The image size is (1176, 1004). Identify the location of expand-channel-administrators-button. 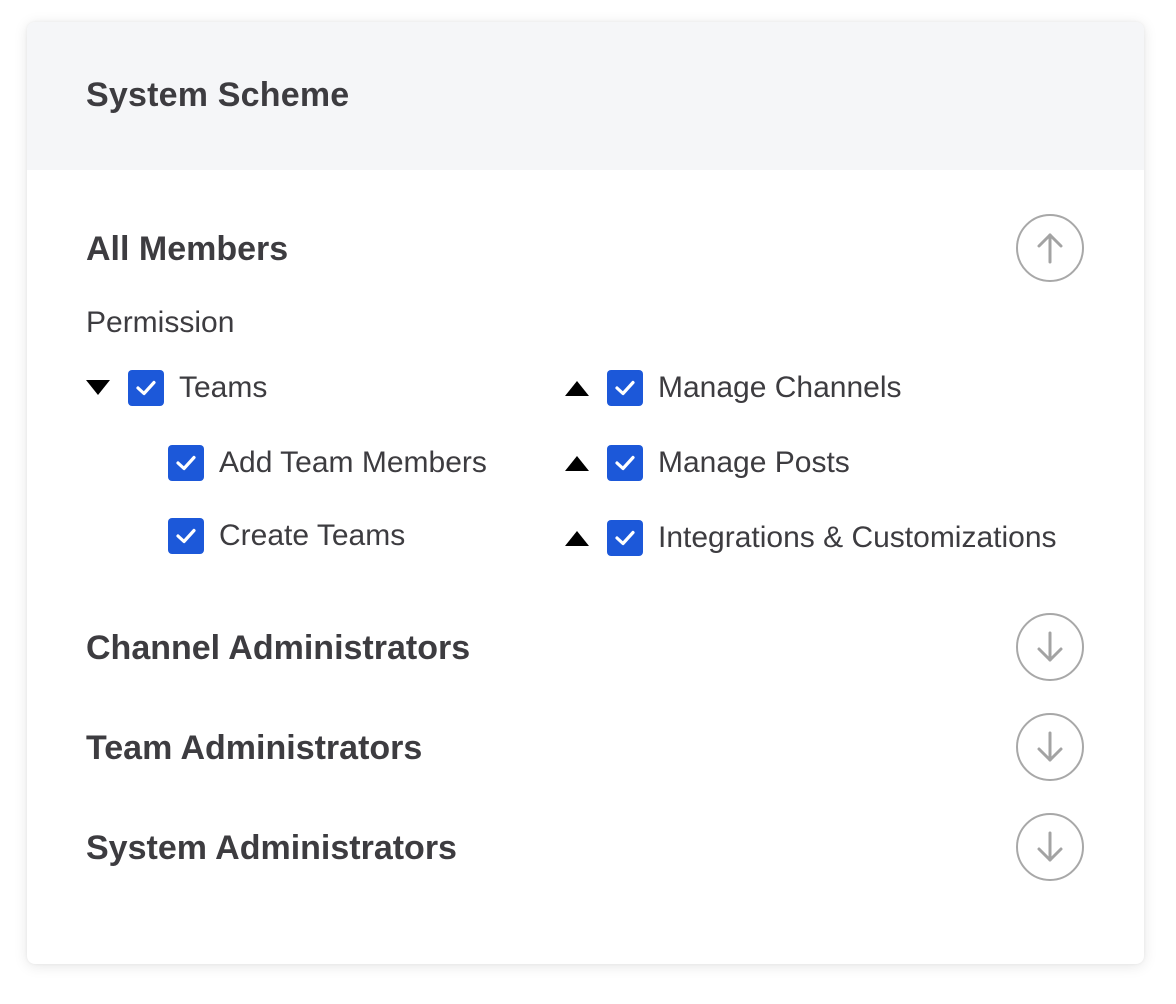
(1050, 647).